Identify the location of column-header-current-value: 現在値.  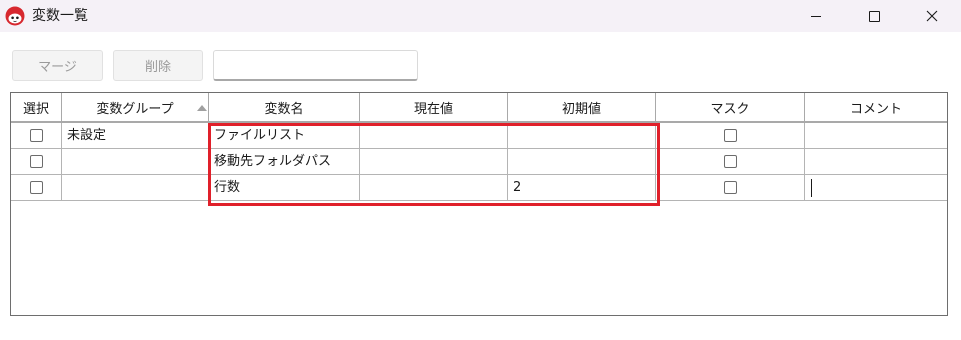
(434, 108).